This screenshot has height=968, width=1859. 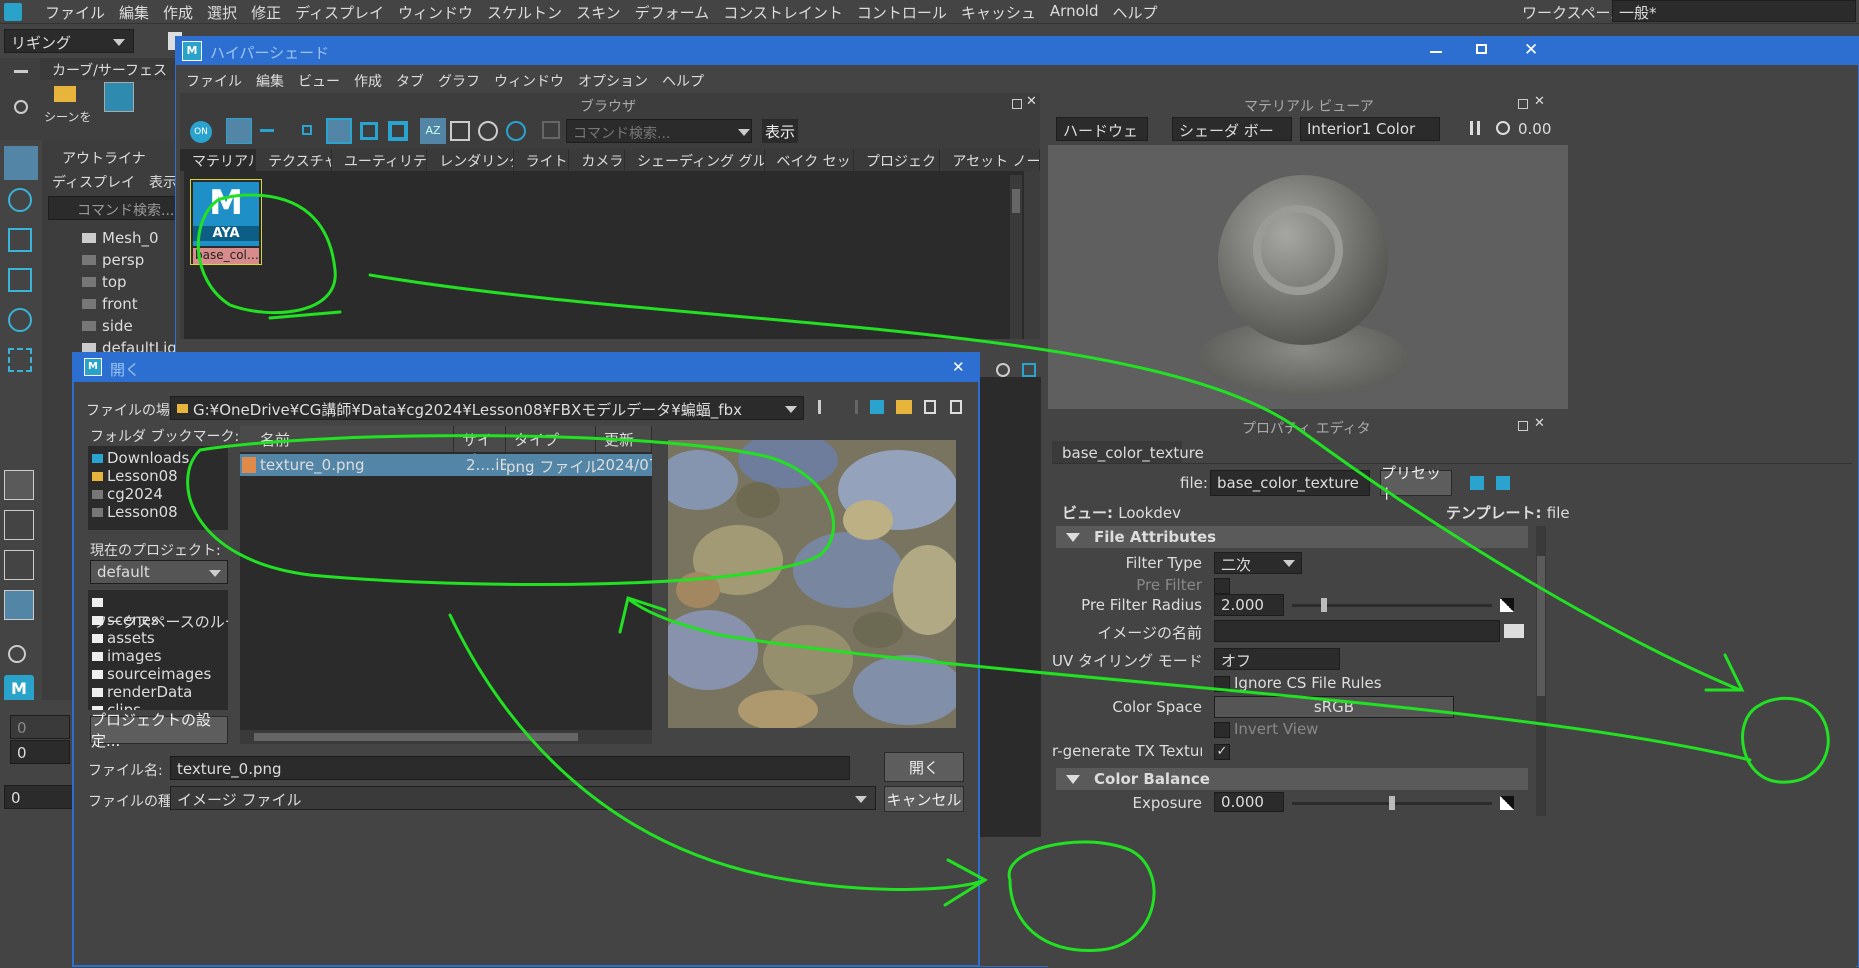 I want to click on browser-tab: レンダリング, so click(x=470, y=160).